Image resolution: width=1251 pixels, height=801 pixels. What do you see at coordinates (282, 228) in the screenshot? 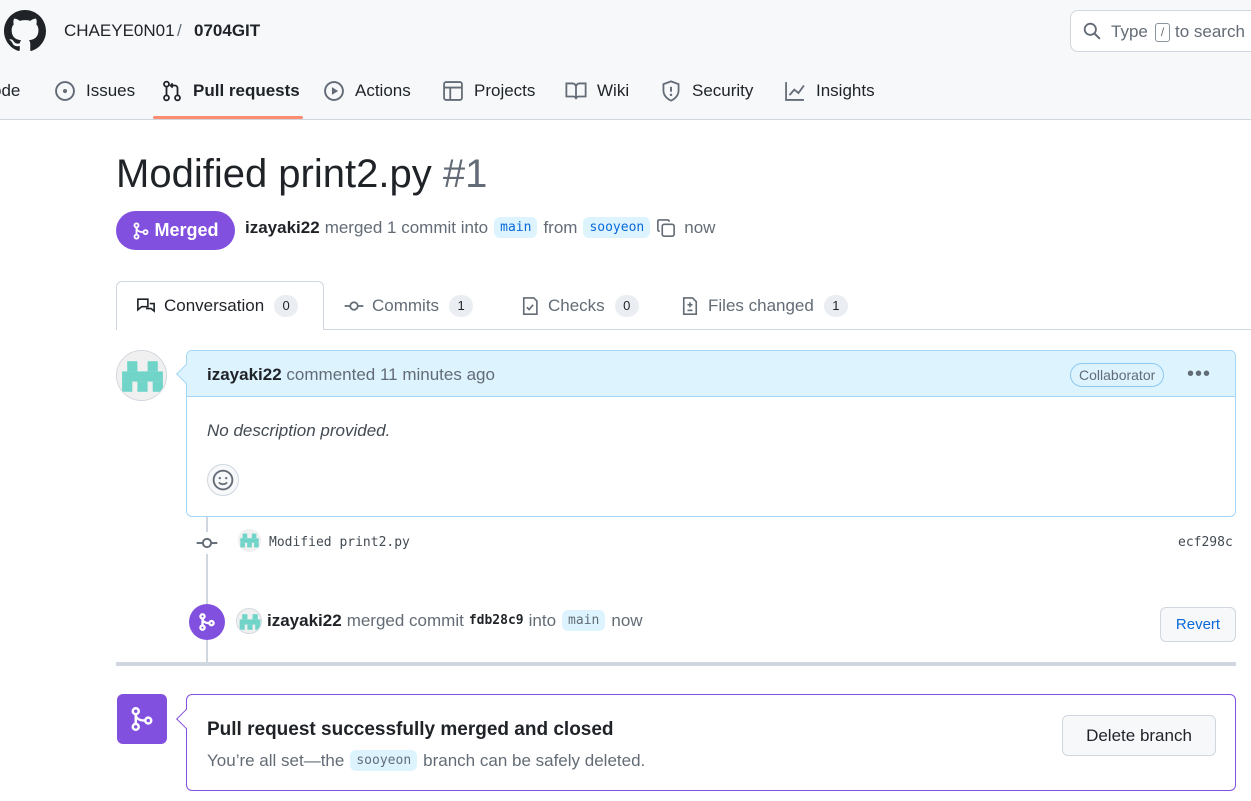
I see `pr-author-link: izayaki22` at bounding box center [282, 228].